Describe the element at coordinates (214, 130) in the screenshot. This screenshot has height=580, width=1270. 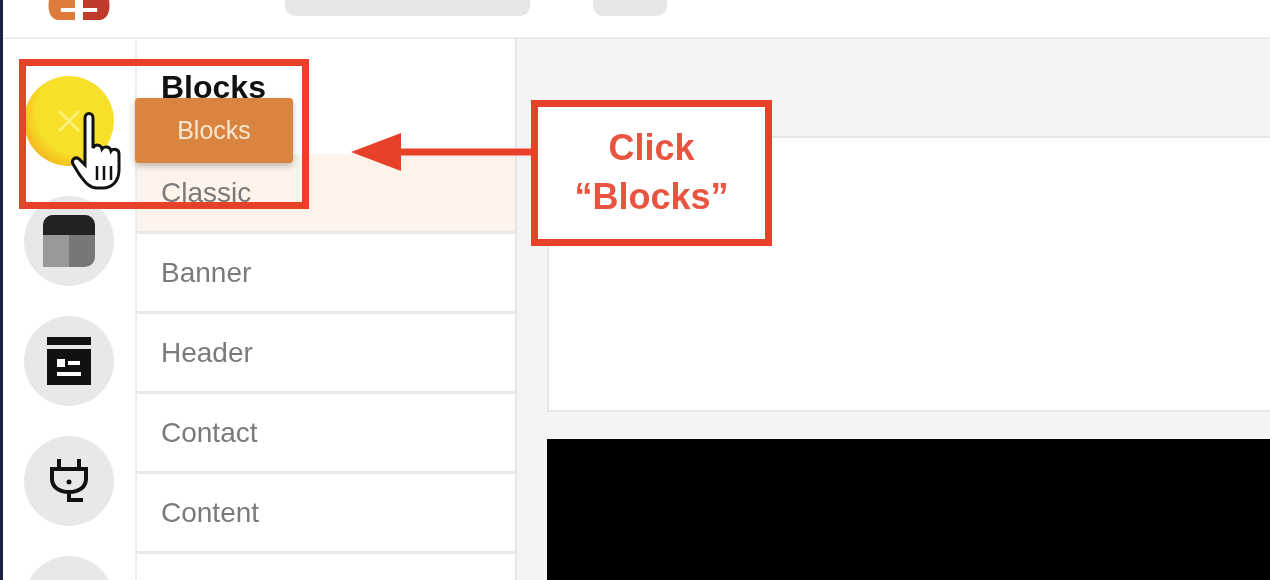
I see `tooltip: Blocks` at that location.